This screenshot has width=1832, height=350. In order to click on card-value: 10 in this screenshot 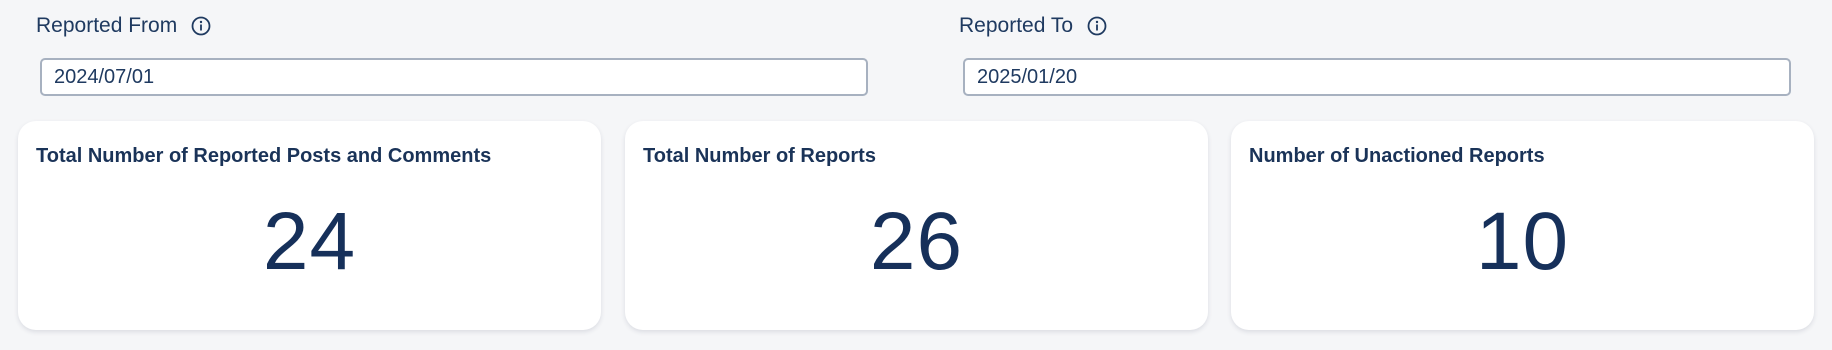, I will do `click(1522, 241)`.